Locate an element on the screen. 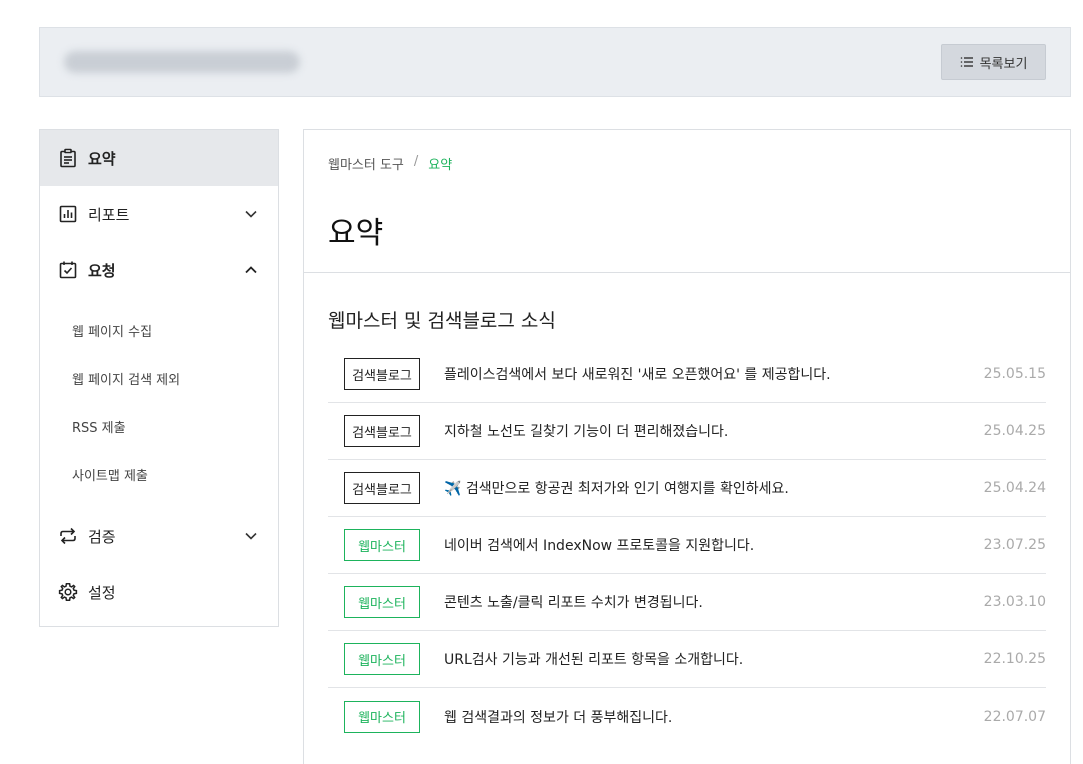 The image size is (1083, 764). sidebar-item-verify: 검증 is located at coordinates (159, 536).